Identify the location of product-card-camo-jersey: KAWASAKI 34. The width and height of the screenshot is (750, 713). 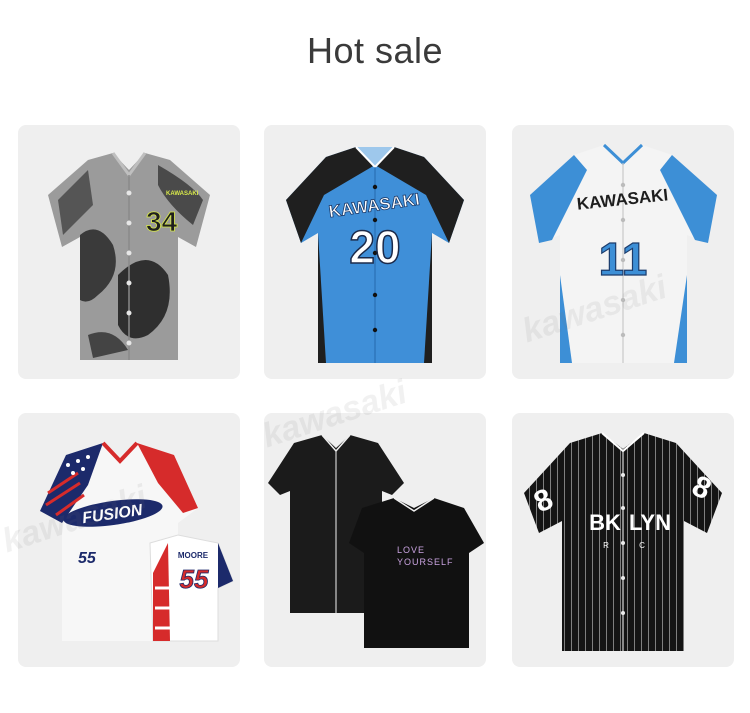
(129, 252).